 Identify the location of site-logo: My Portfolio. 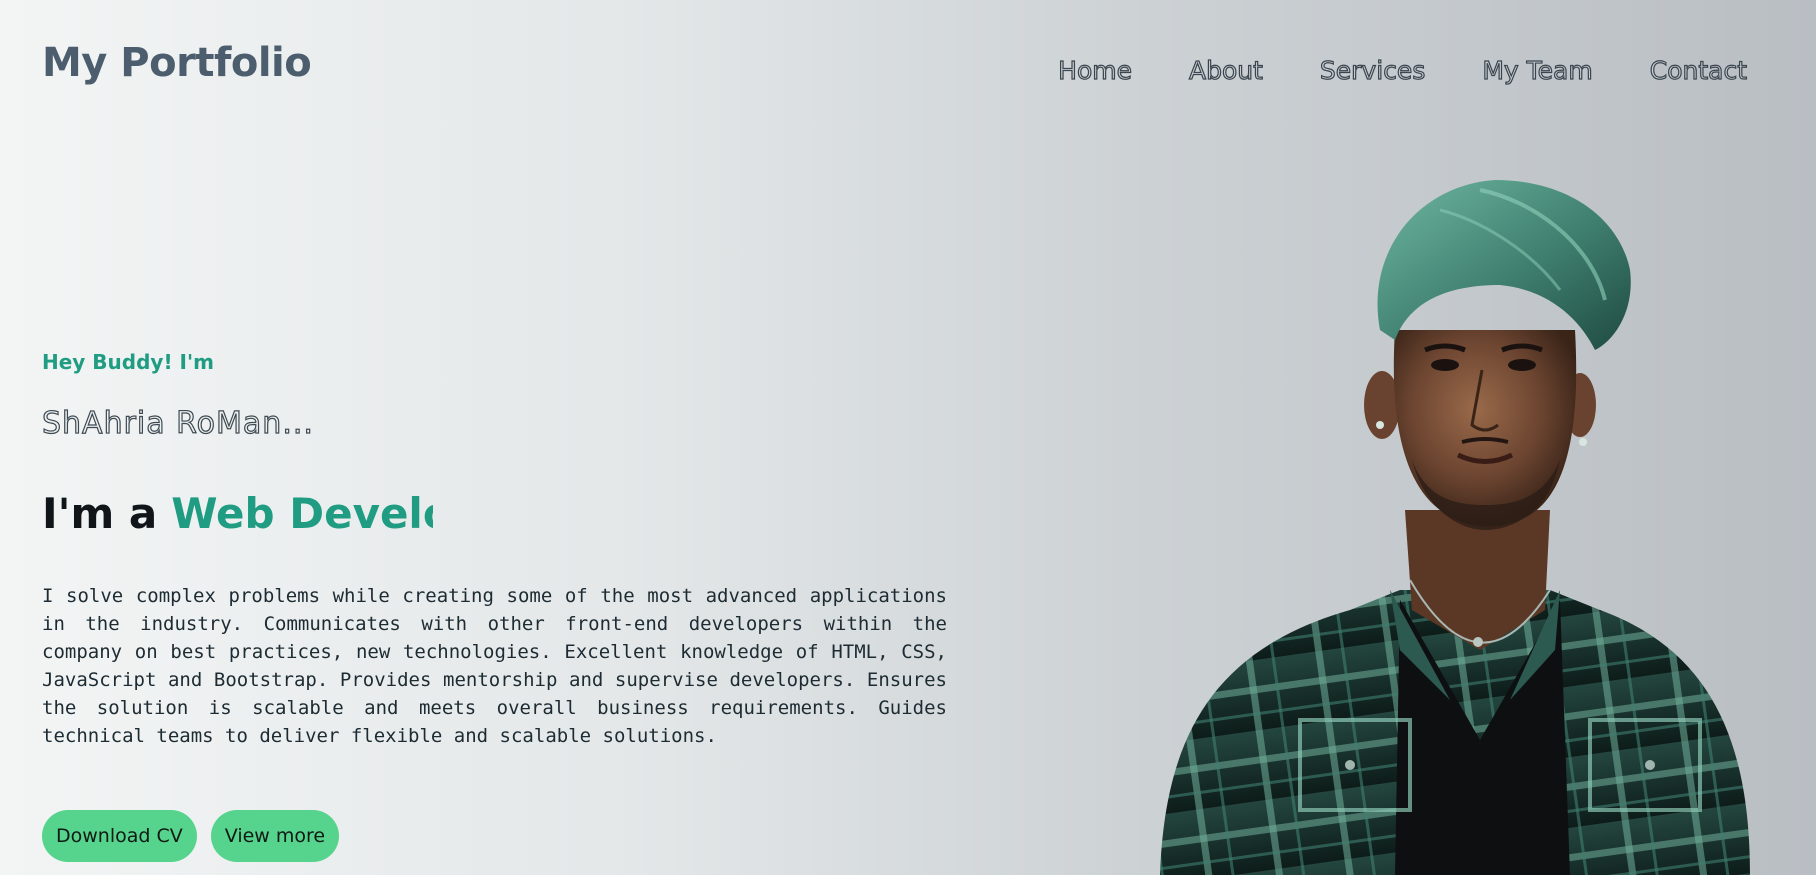
(177, 63).